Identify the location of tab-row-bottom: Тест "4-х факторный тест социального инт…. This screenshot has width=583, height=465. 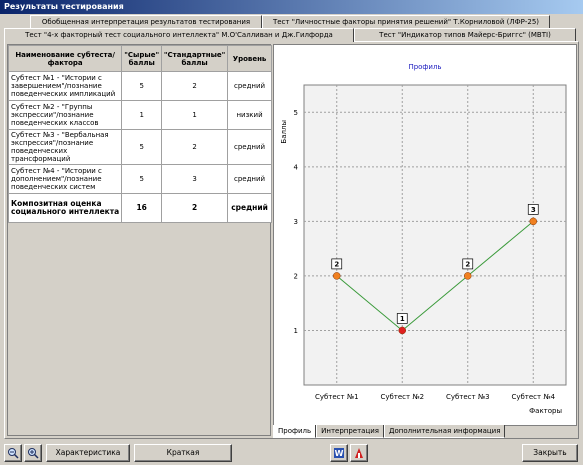
(290, 35).